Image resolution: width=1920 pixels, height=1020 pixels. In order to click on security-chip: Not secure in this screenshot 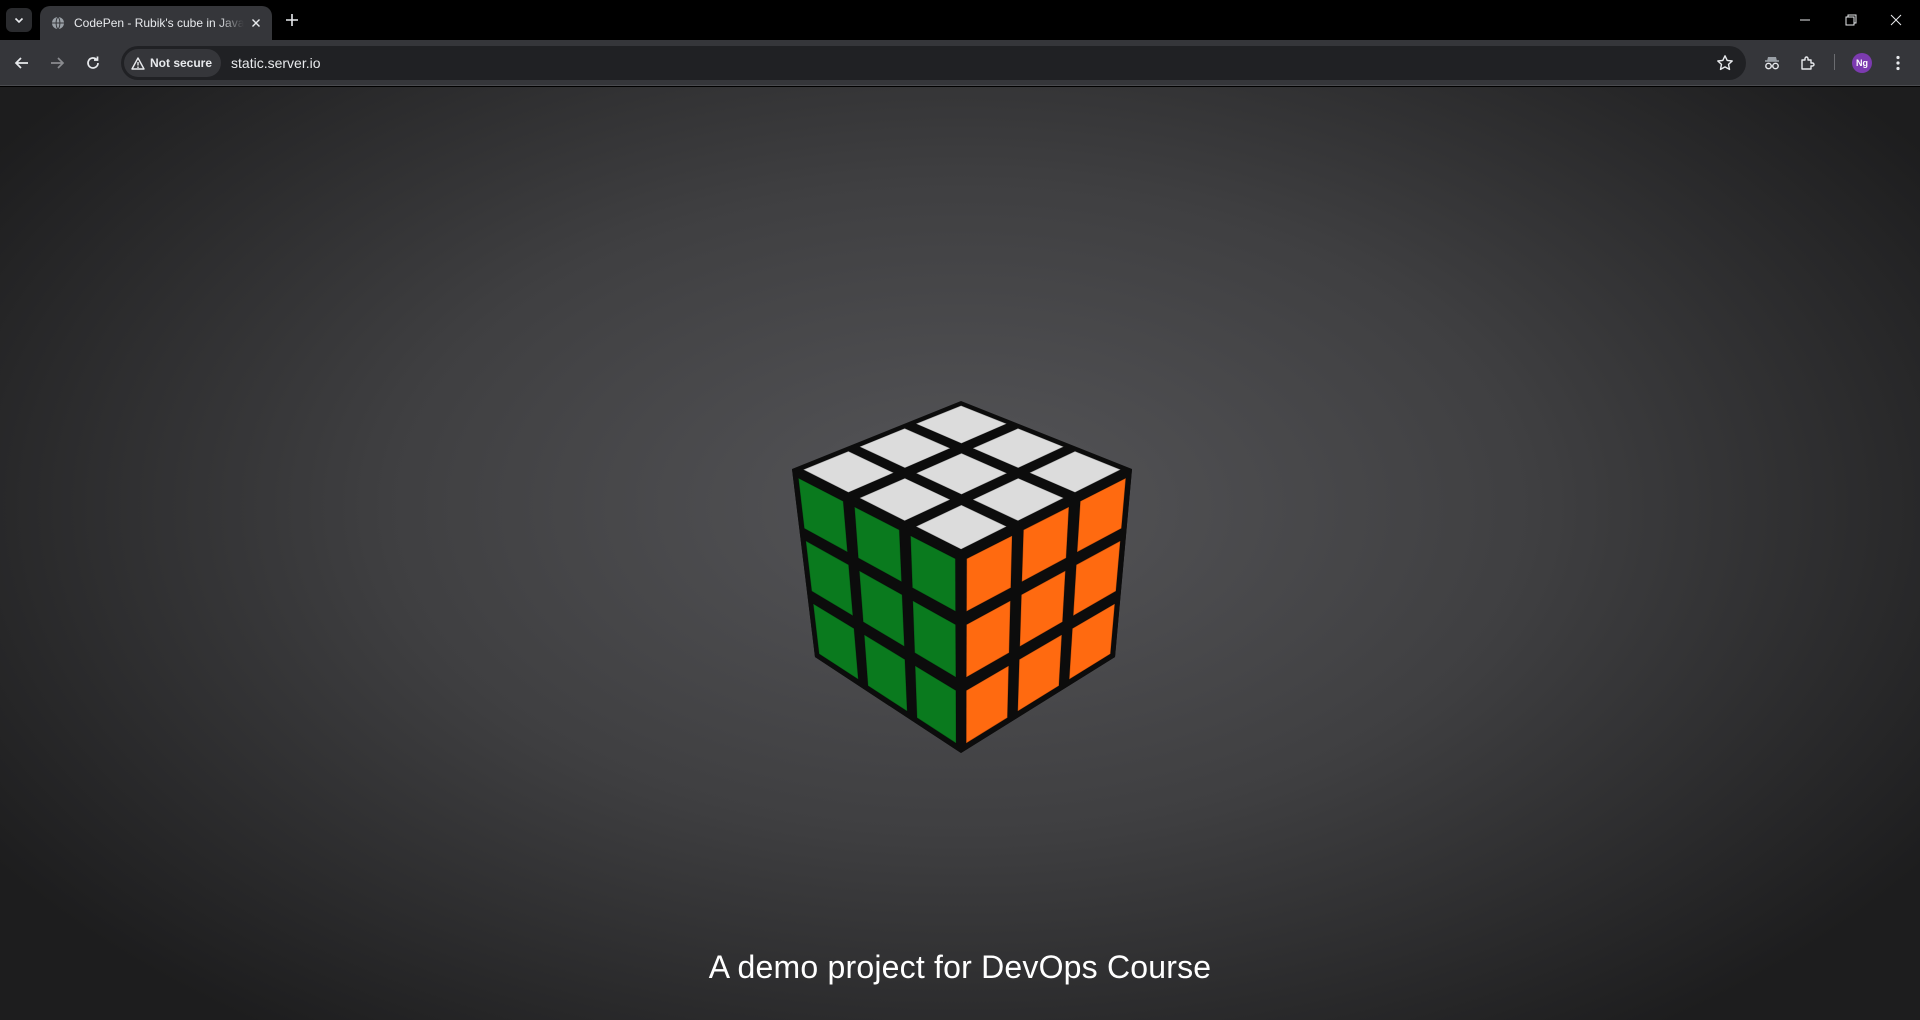, I will do `click(173, 63)`.